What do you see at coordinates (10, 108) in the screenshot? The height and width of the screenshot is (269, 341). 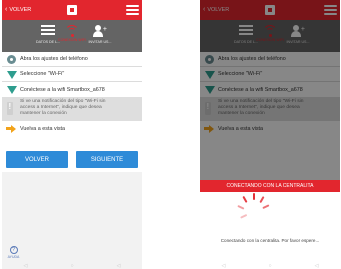 I see `warning-icon` at bounding box center [10, 108].